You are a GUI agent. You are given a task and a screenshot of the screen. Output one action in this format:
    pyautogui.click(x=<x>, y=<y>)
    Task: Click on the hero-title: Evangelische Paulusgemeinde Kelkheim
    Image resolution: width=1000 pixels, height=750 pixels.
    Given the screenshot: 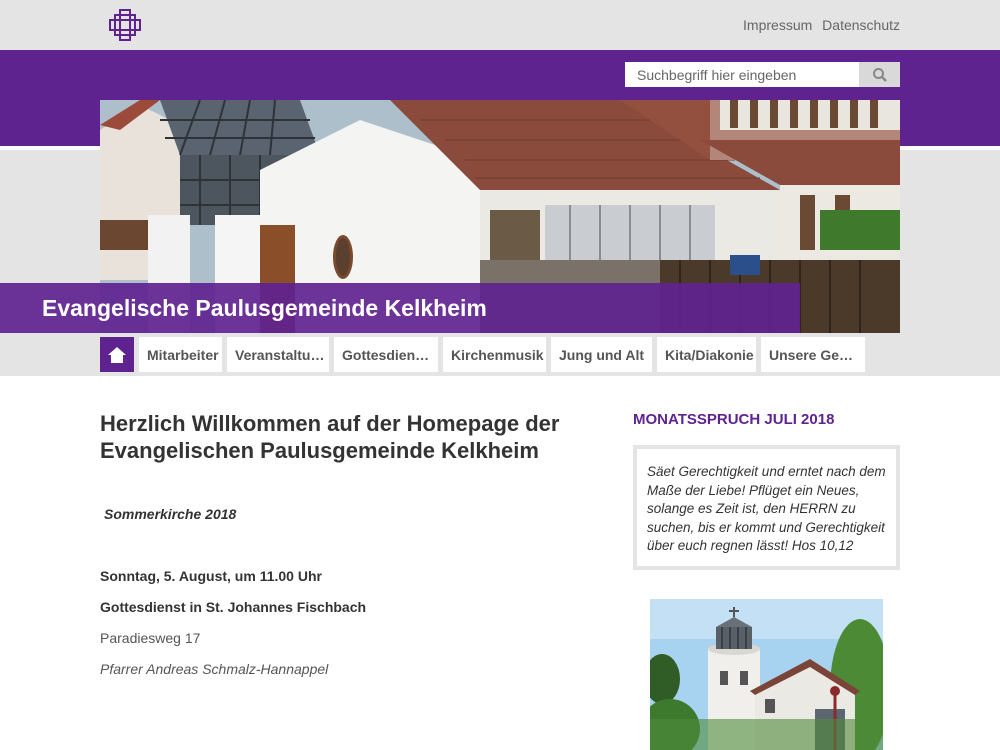 What is the action you would take?
    pyautogui.click(x=400, y=308)
    